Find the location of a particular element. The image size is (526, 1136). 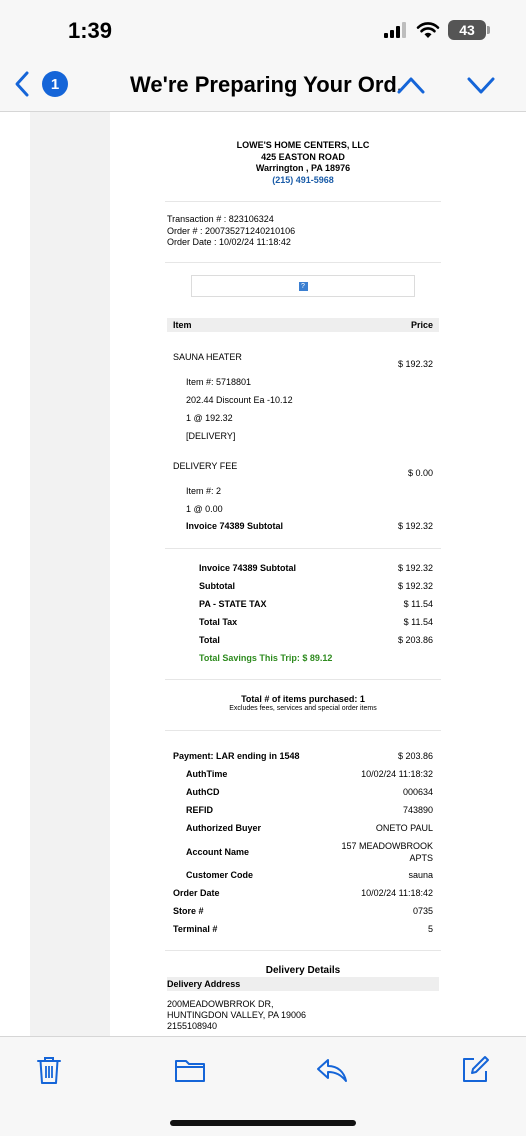

folder-icon is located at coordinates (190, 1071).